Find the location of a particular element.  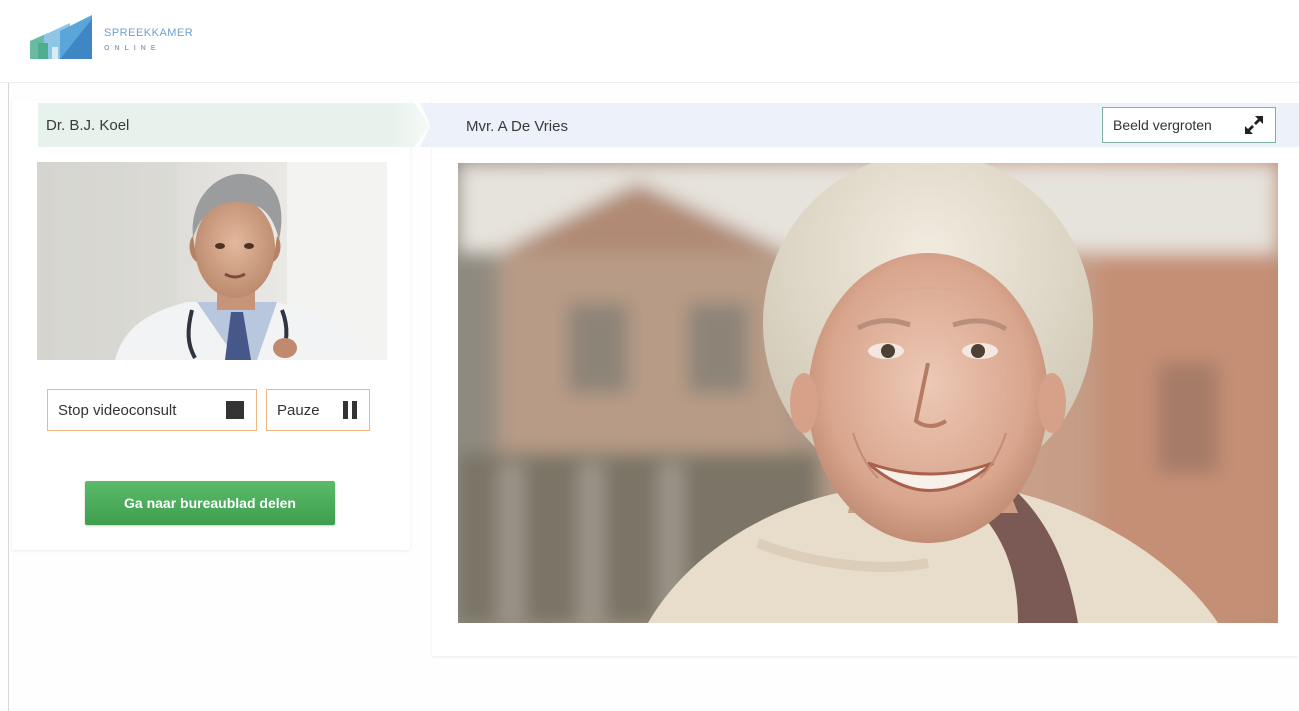

expand-arrows-icon is located at coordinates (1254, 125).